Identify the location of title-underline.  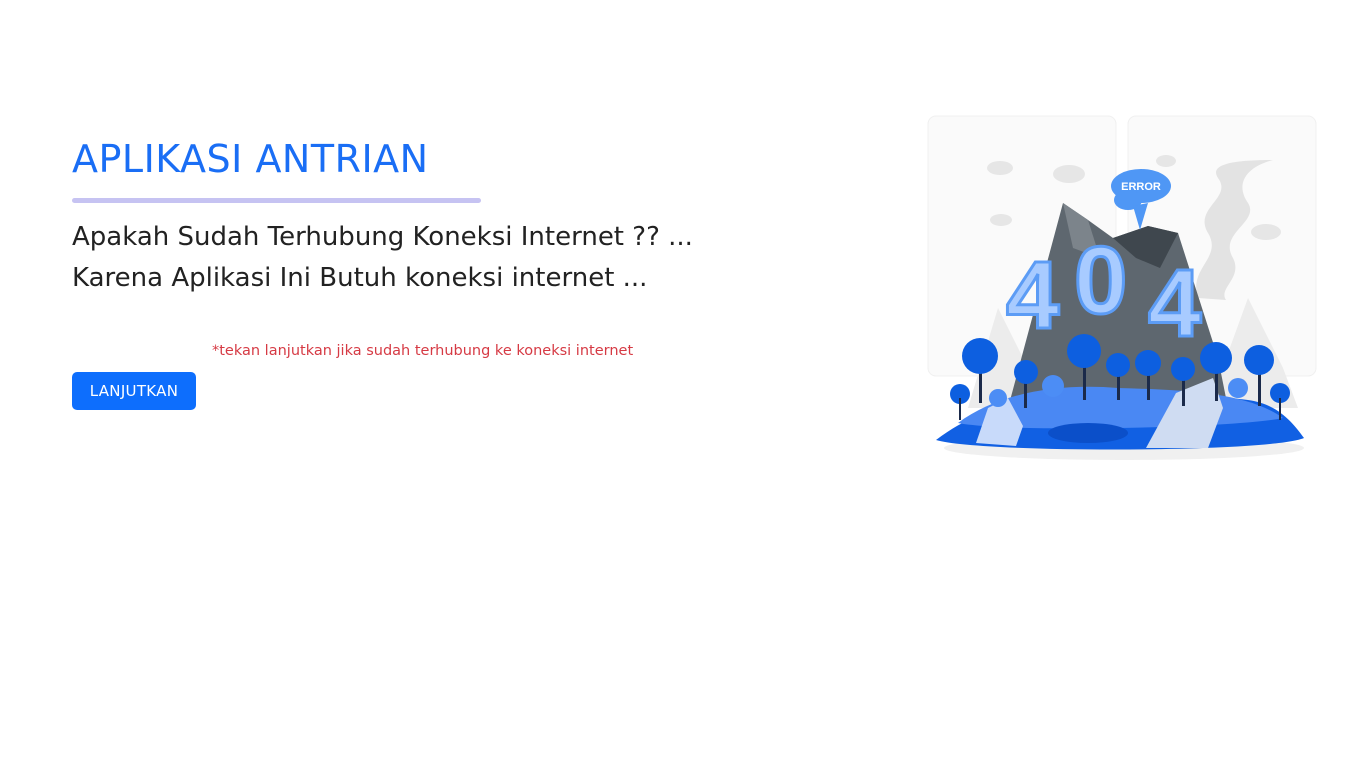
(276, 200).